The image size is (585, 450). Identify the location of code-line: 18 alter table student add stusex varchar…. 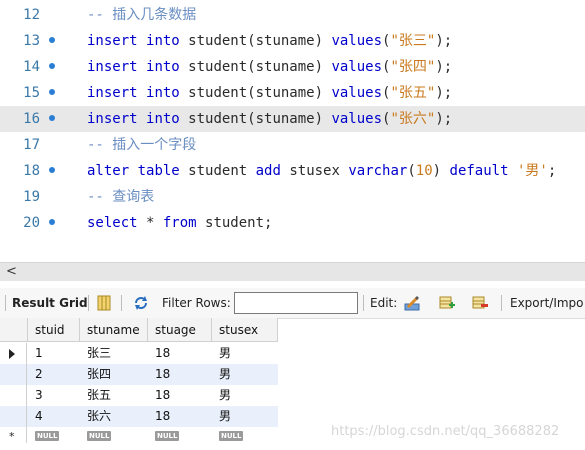
(292, 171).